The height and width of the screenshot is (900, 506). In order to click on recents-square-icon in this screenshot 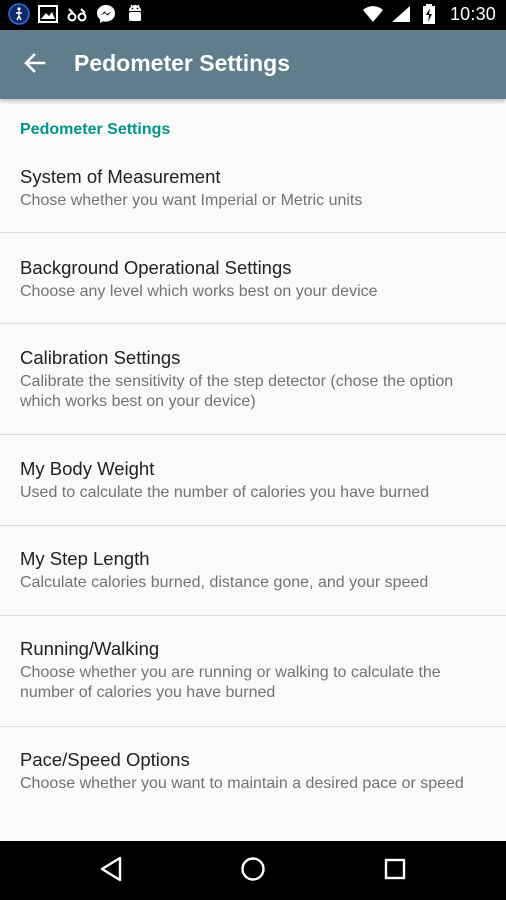, I will do `click(395, 871)`.